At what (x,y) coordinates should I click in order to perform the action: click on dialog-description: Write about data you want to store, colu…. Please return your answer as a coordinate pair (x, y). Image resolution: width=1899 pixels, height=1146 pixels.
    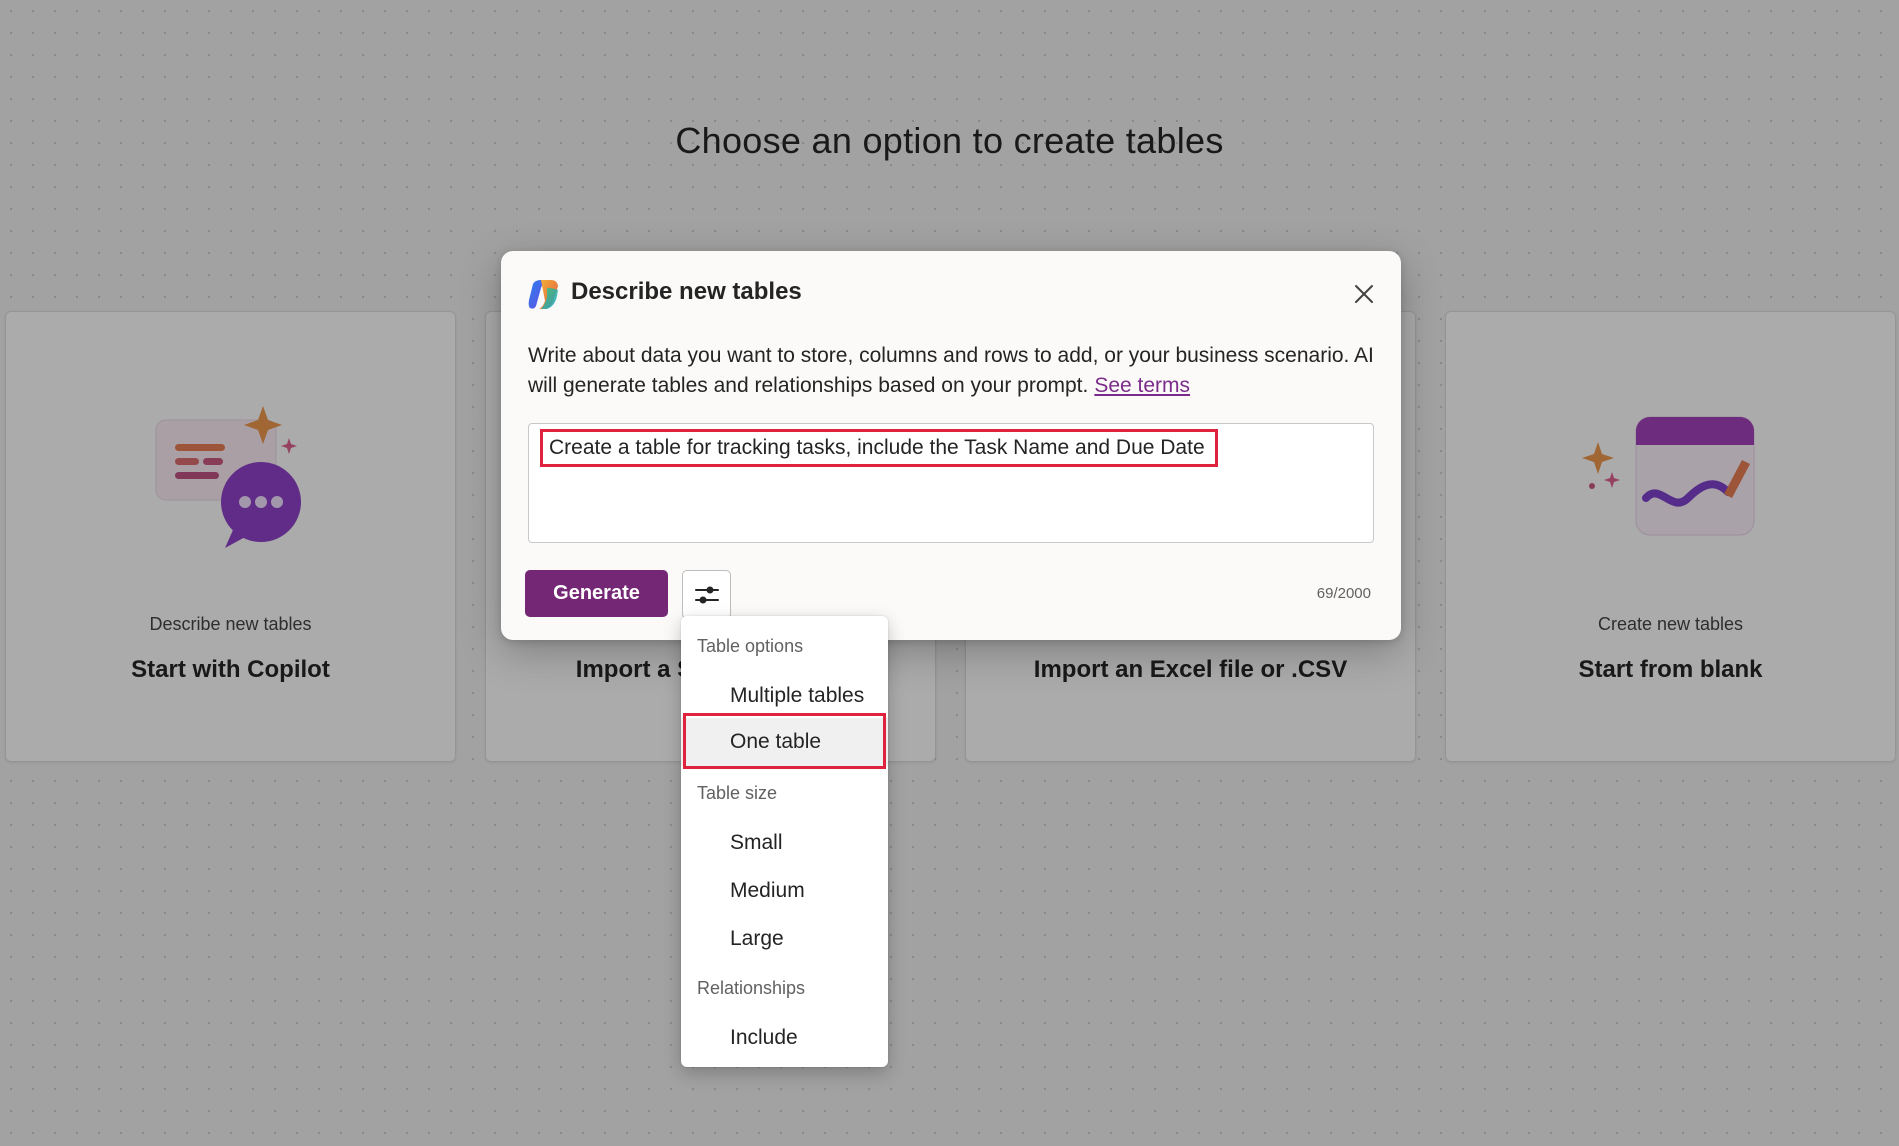
    Looking at the image, I should click on (953, 371).